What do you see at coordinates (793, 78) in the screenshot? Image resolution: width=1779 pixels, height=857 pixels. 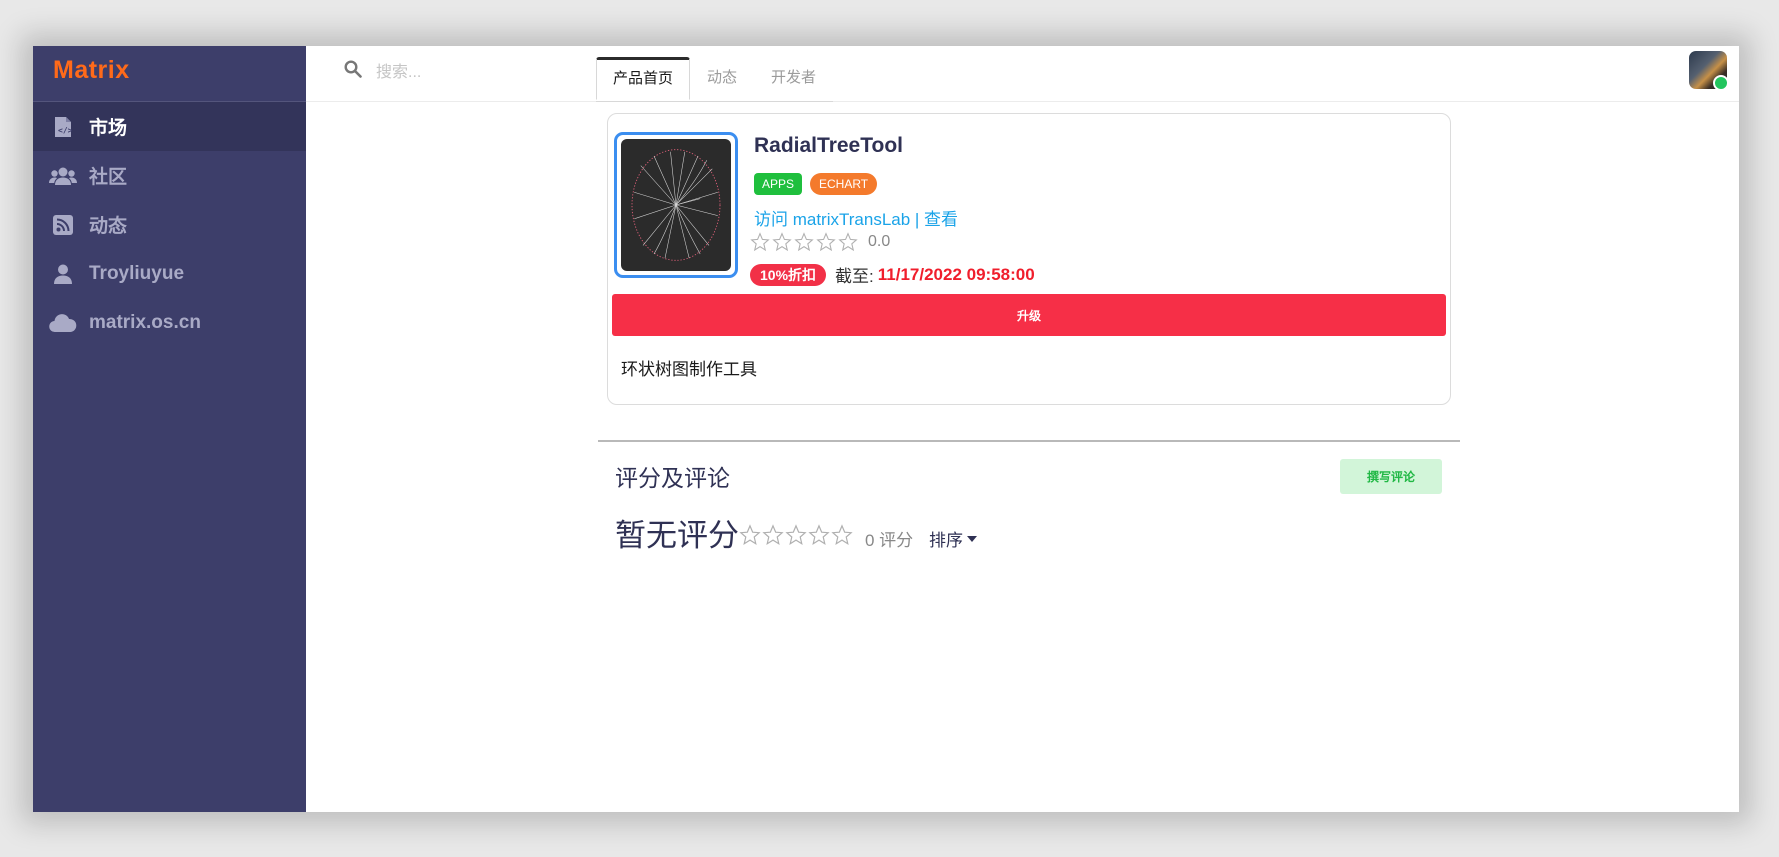 I see `tab-developer: 开发者` at bounding box center [793, 78].